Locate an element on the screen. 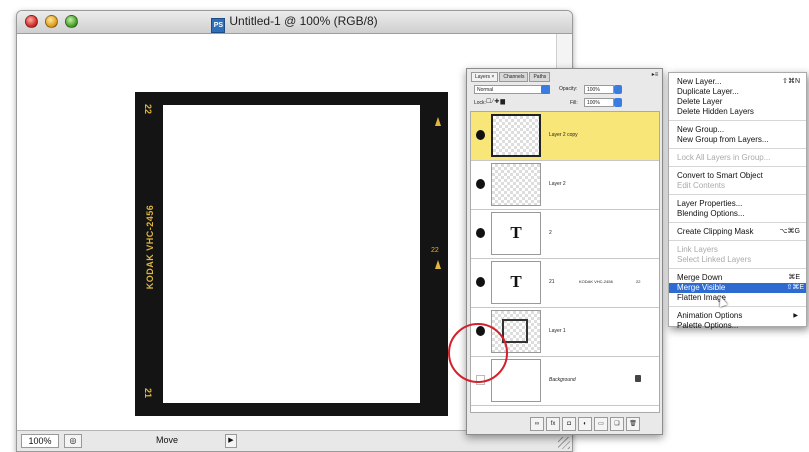  status-options-icon: ◎ is located at coordinates (73, 441).